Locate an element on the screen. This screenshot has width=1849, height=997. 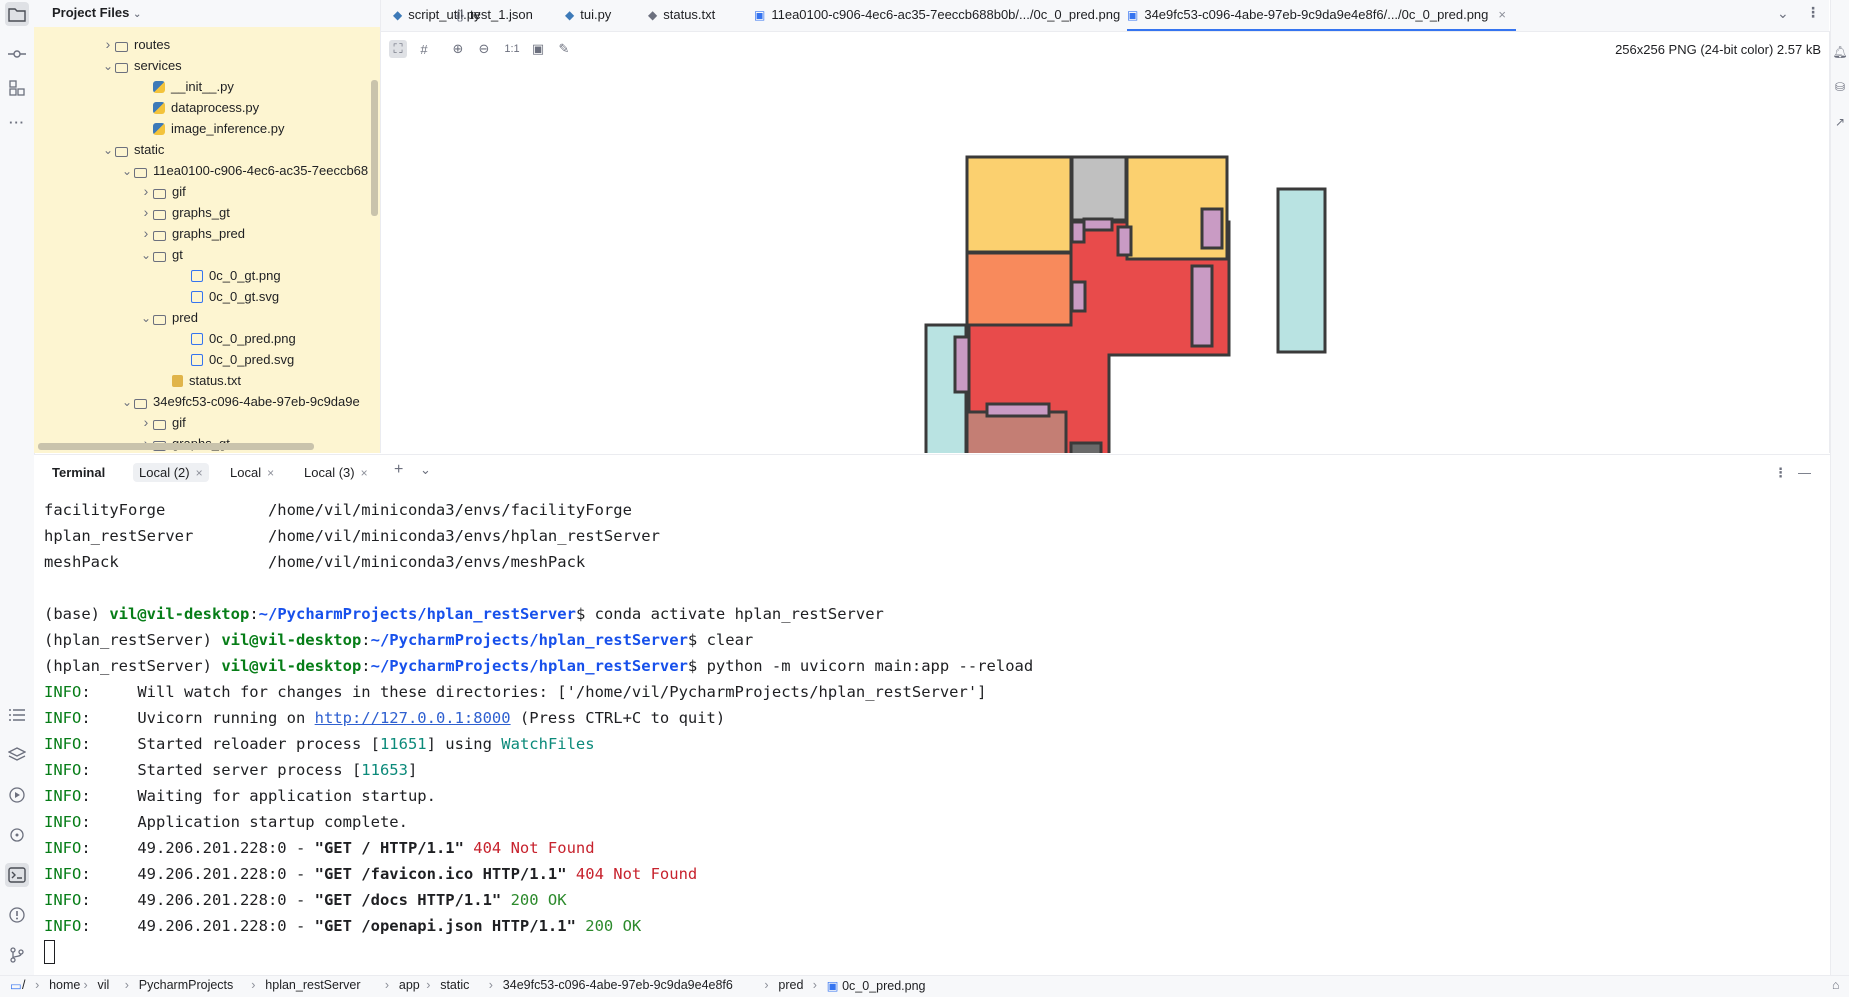
terminal-session-tab: Local (3) × is located at coordinates (336, 472).